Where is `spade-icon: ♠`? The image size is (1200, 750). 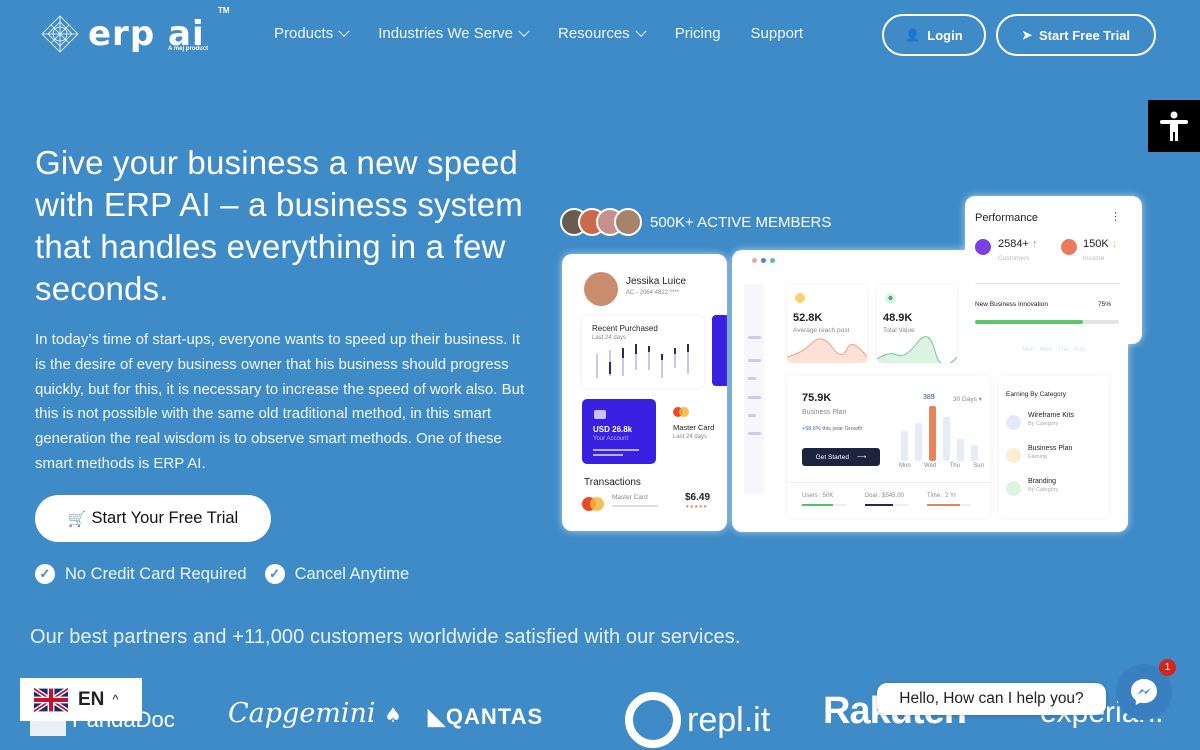 spade-icon: ♠ is located at coordinates (393, 715).